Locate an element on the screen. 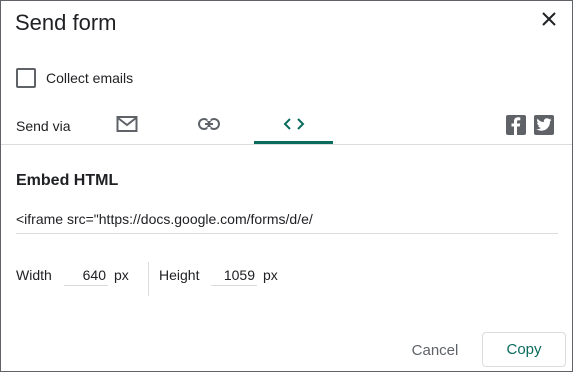  embed-code-icon is located at coordinates (293, 124).